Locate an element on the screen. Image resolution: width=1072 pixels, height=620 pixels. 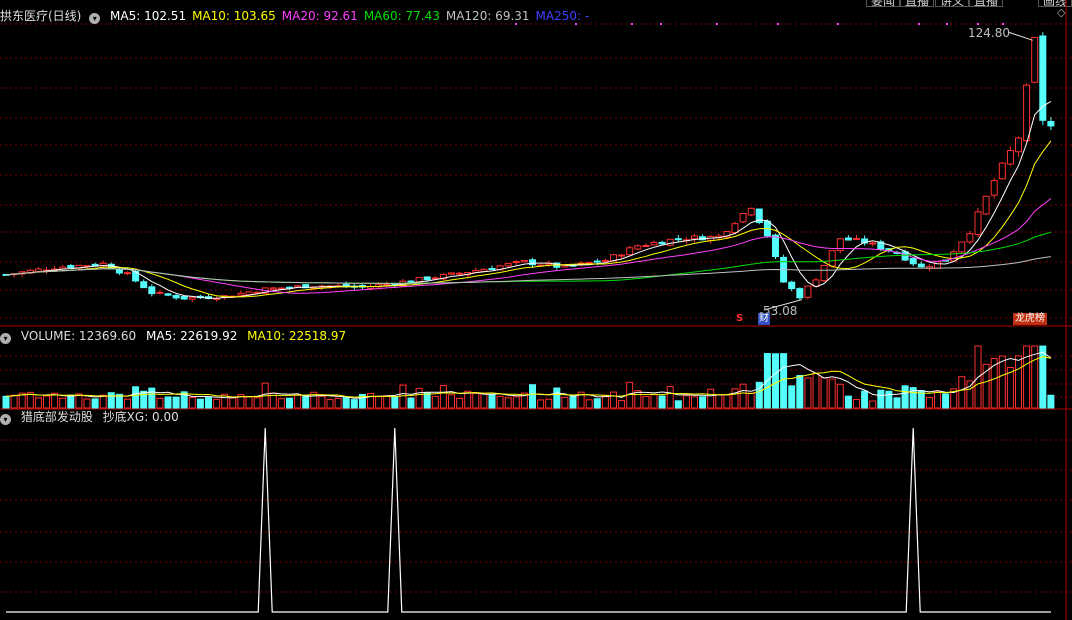
volume-ma5: MA5: 22619.92 is located at coordinates (192, 336).